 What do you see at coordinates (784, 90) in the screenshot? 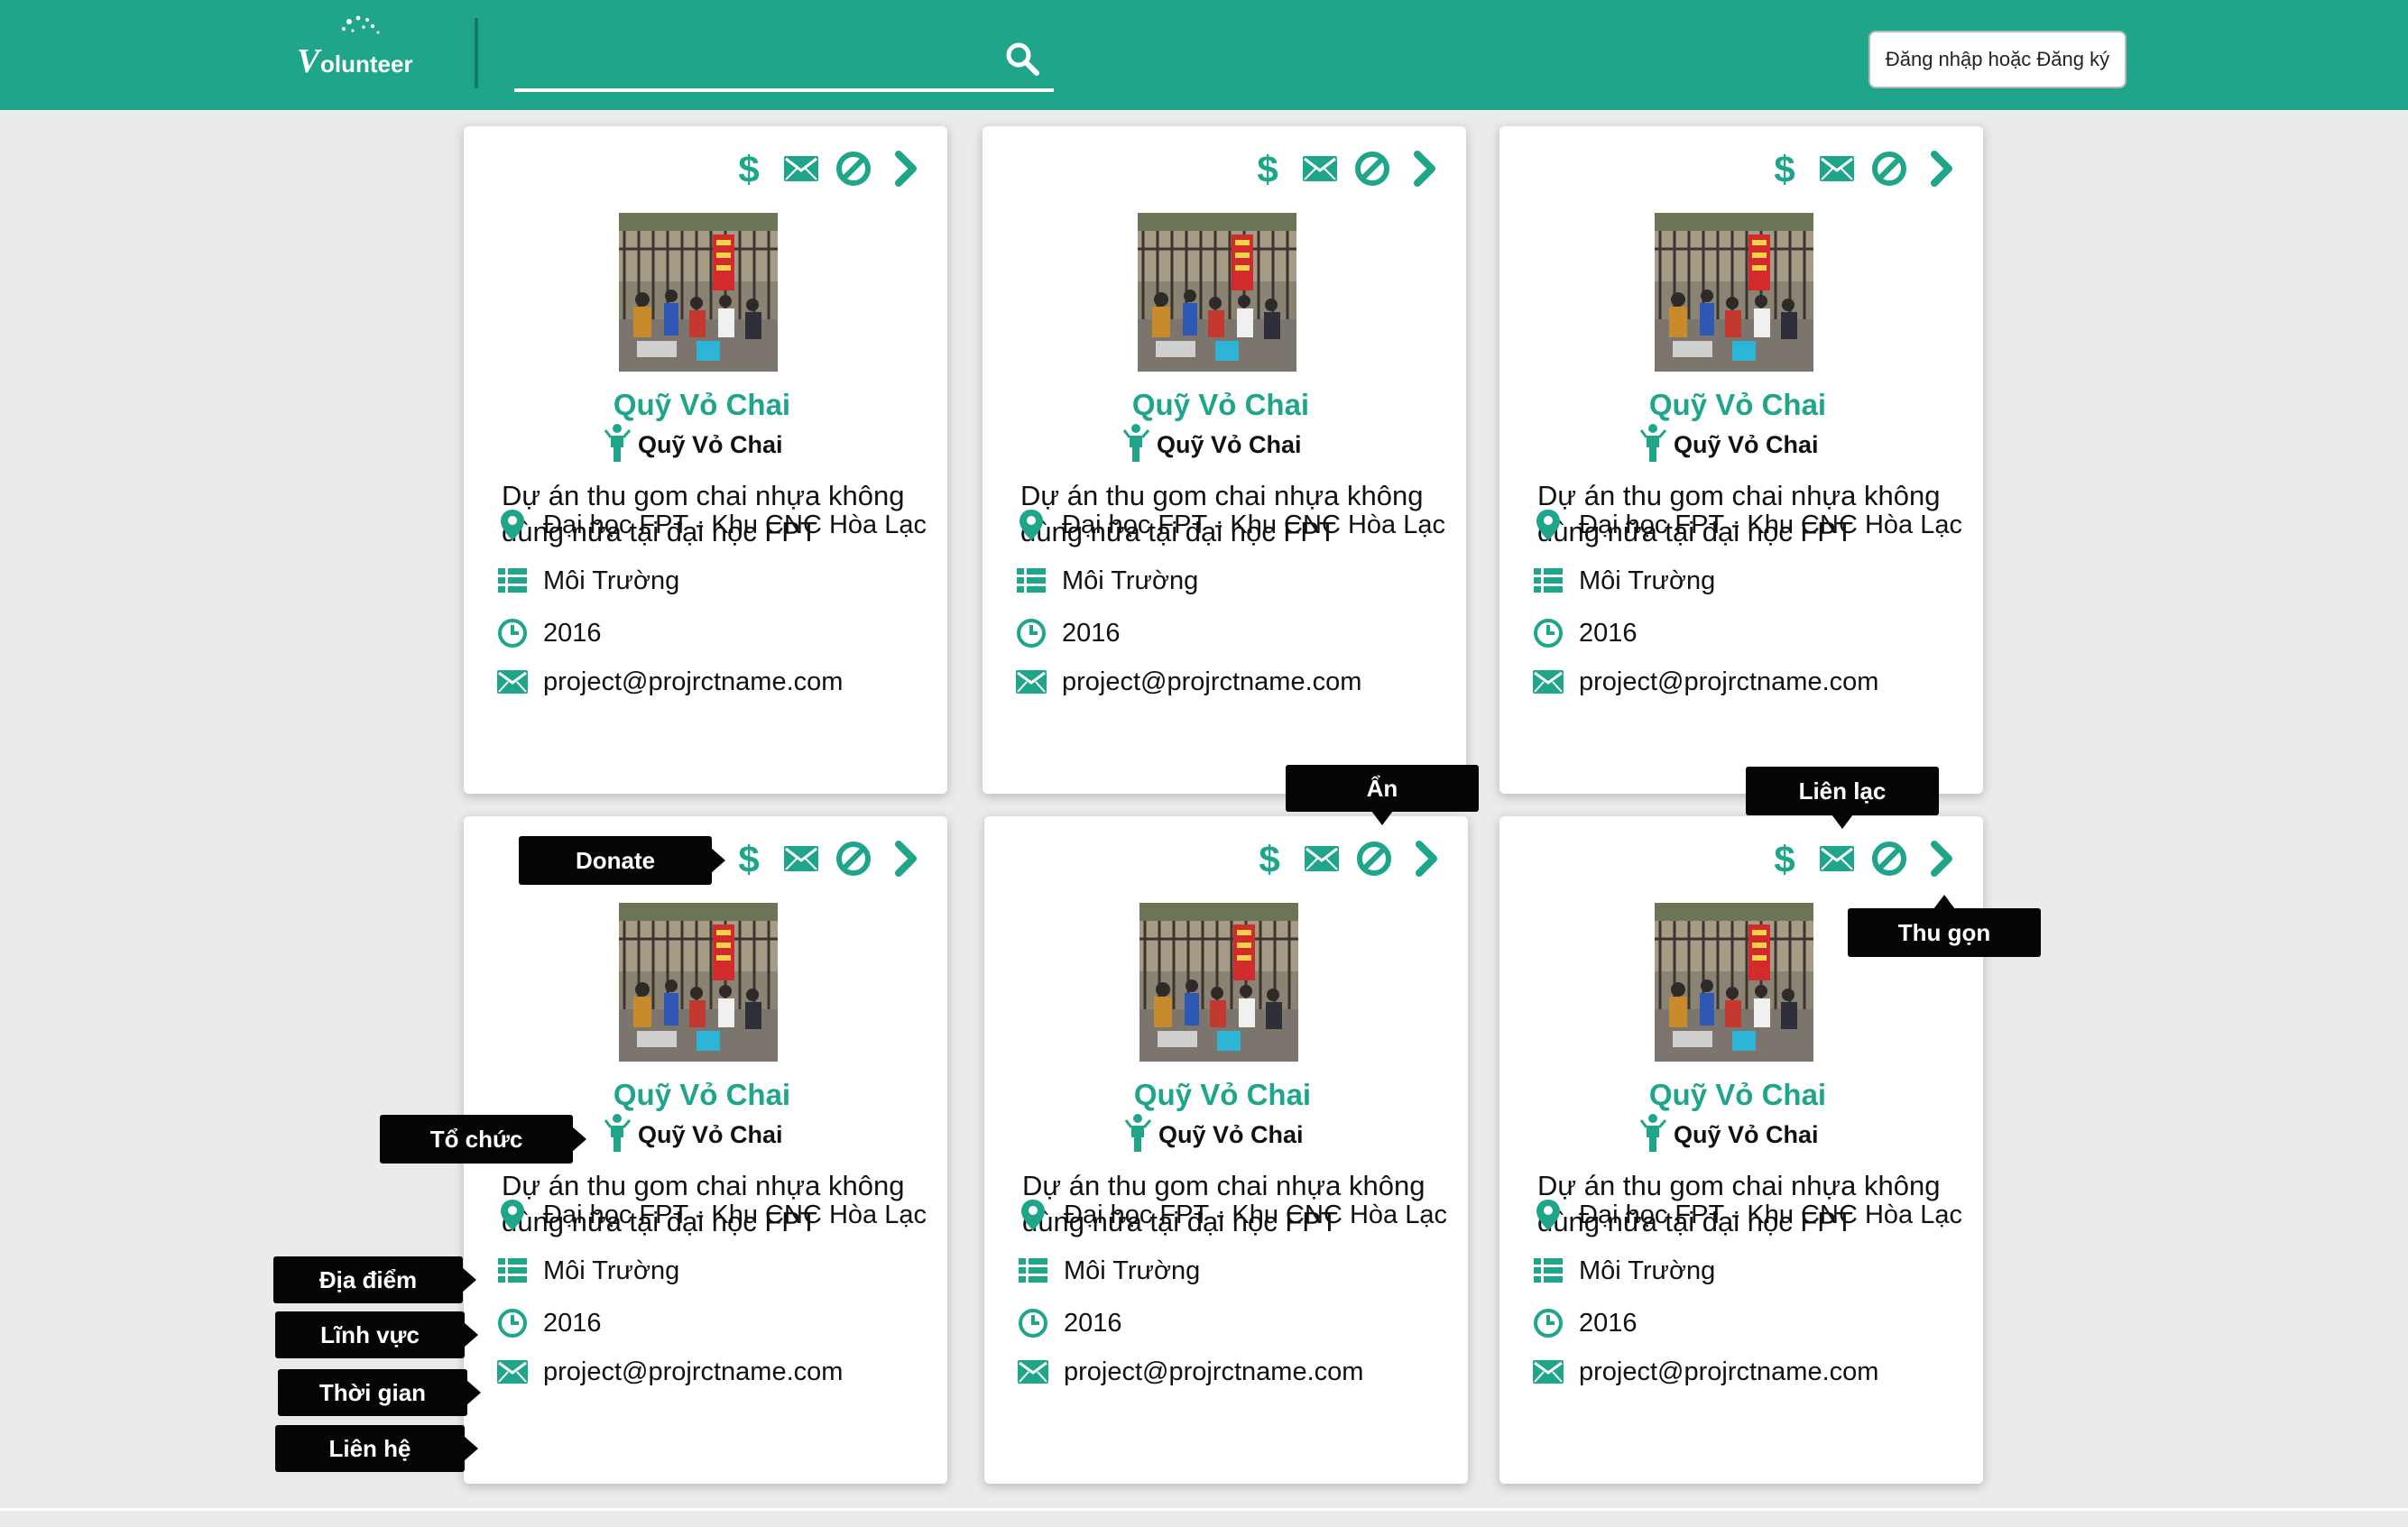
I see `search-input` at bounding box center [784, 90].